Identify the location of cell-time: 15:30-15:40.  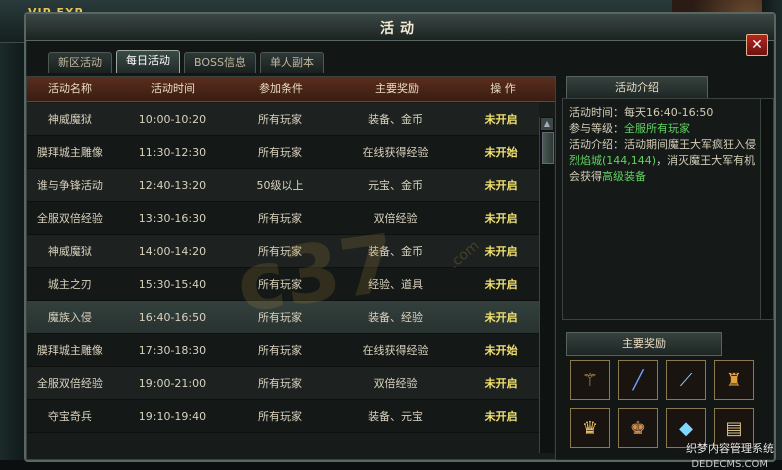
(172, 284).